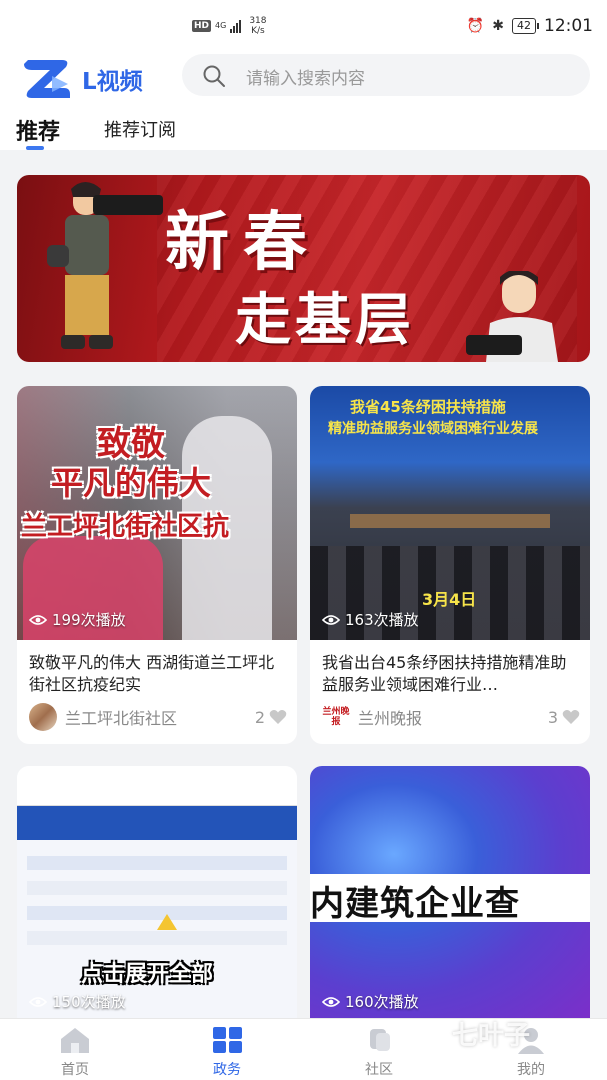 The height and width of the screenshot is (1080, 607). Describe the element at coordinates (303, 27) in the screenshot. I see `status-bar: HD 4G 318 K/s ⏰ ✱ 42 12:01` at that location.